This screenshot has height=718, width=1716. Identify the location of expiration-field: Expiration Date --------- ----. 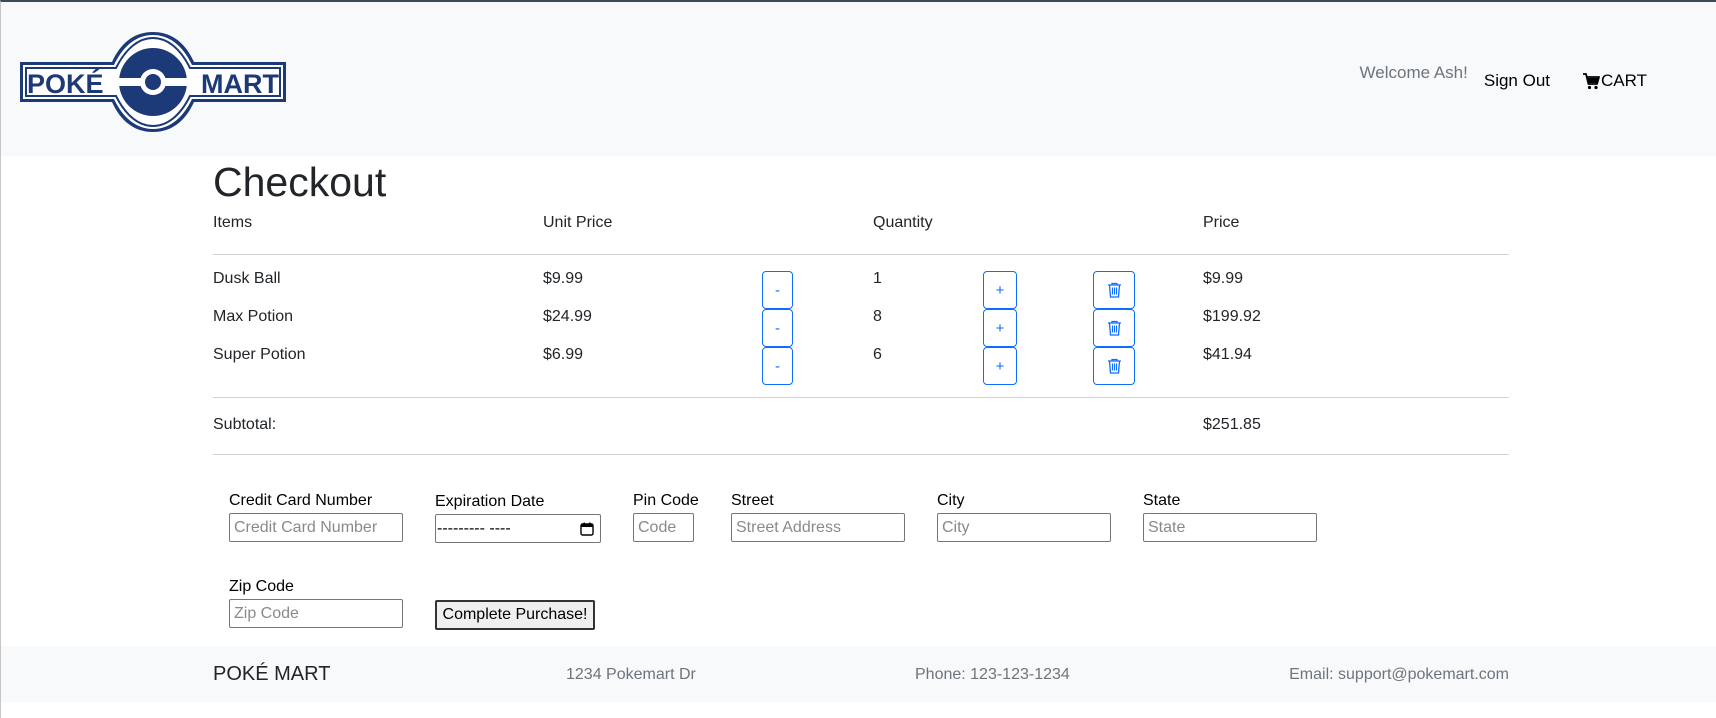
(518, 518).